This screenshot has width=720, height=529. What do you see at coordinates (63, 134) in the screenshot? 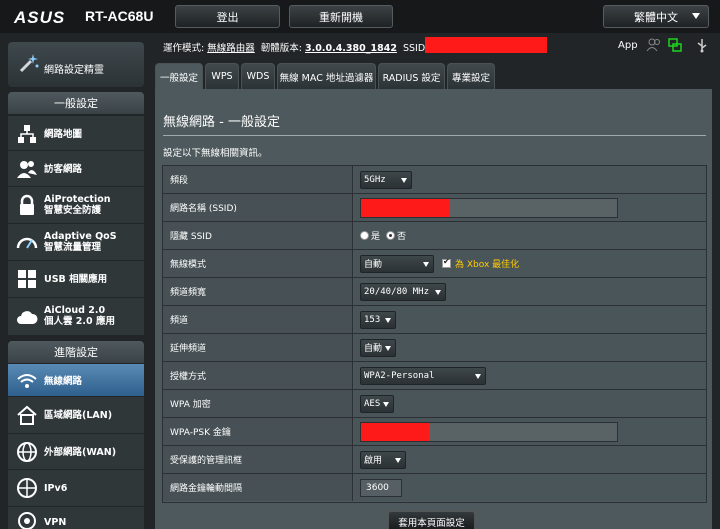
I see `sidebar-item-label: 網路地圖` at bounding box center [63, 134].